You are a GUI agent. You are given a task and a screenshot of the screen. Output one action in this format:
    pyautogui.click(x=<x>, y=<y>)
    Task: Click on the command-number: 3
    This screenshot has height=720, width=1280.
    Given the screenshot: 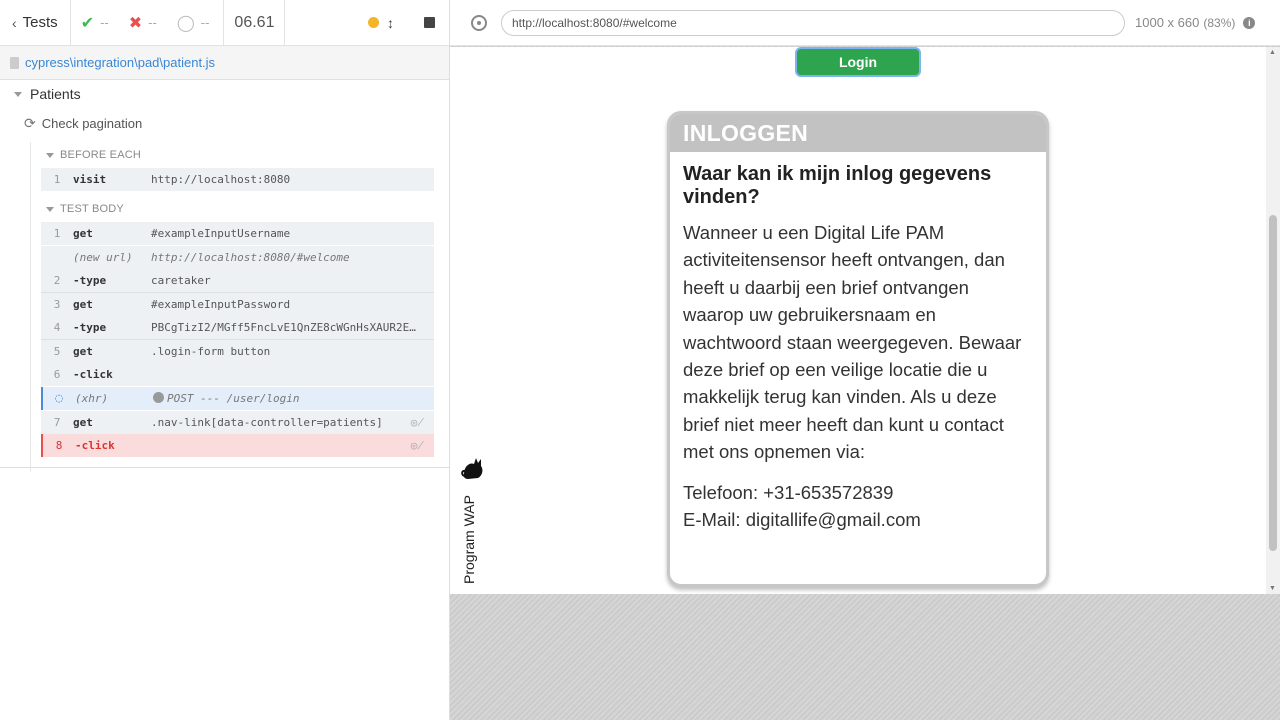 What is the action you would take?
    pyautogui.click(x=57, y=304)
    